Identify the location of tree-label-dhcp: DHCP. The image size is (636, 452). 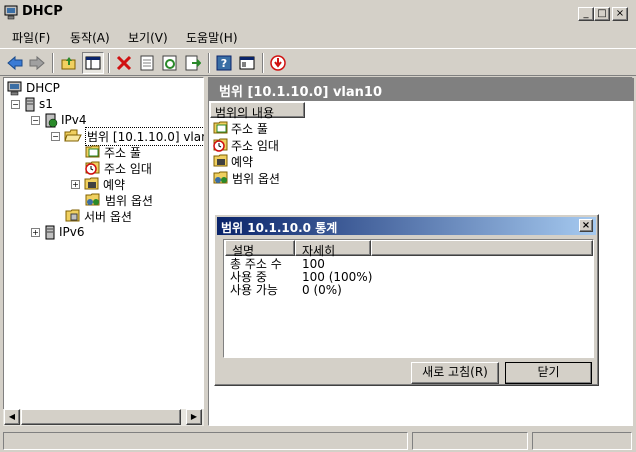
(43, 88).